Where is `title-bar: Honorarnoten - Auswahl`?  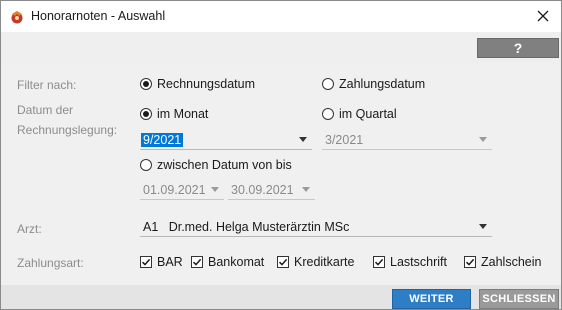 title-bar: Honorarnoten - Auswahl is located at coordinates (281, 16).